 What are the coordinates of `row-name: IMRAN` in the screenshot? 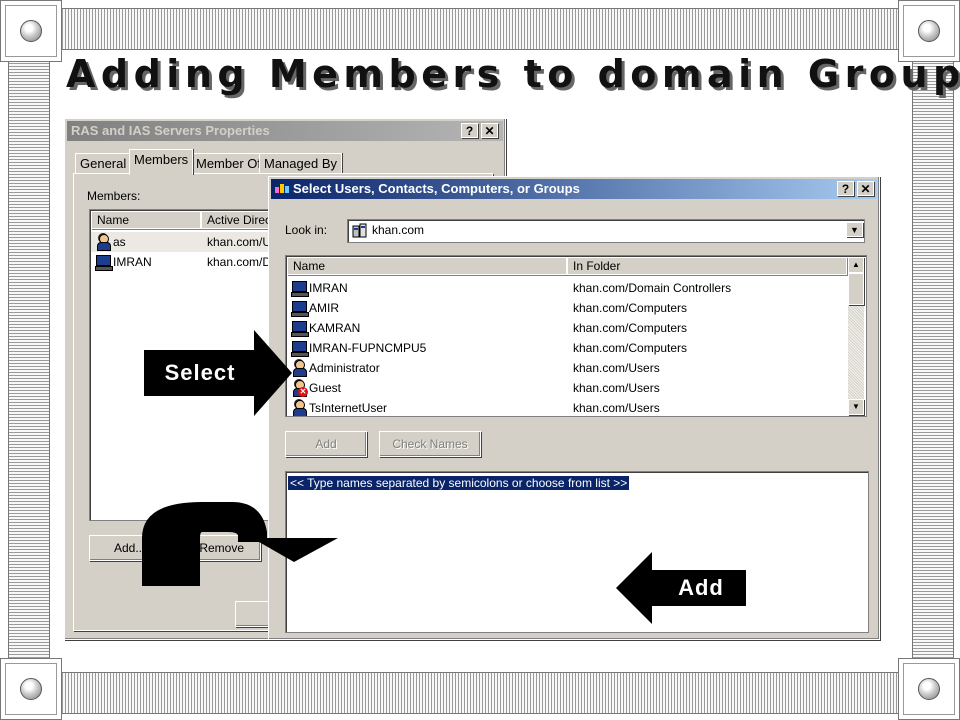 It's located at (328, 288).